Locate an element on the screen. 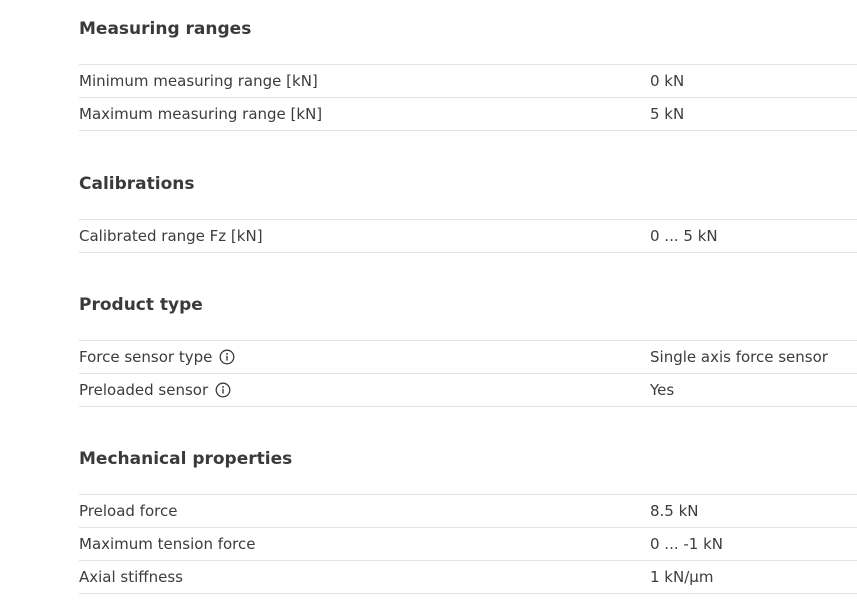 The width and height of the screenshot is (857, 611). section-title: Measuring ranges is located at coordinates (165, 29).